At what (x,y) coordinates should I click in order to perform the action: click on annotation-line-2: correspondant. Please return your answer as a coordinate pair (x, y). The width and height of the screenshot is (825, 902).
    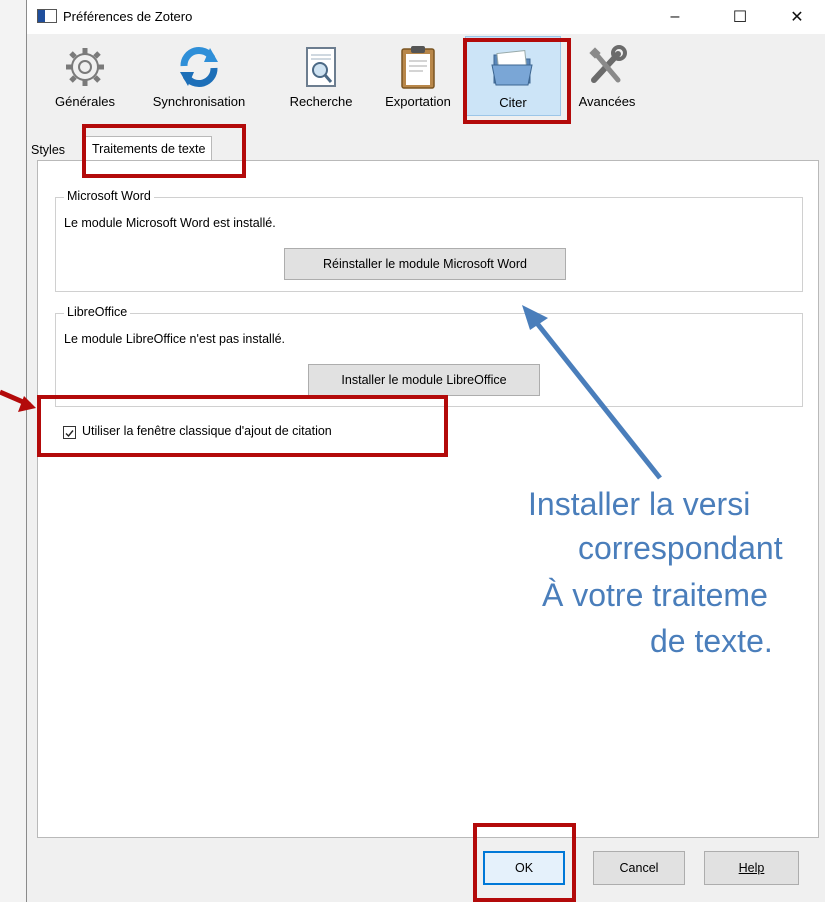
    Looking at the image, I should click on (680, 548).